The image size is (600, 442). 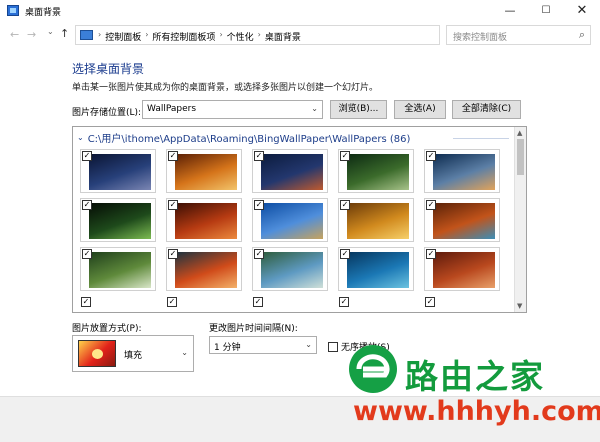 I want to click on page-title: 选择桌面背景, so click(x=108, y=69).